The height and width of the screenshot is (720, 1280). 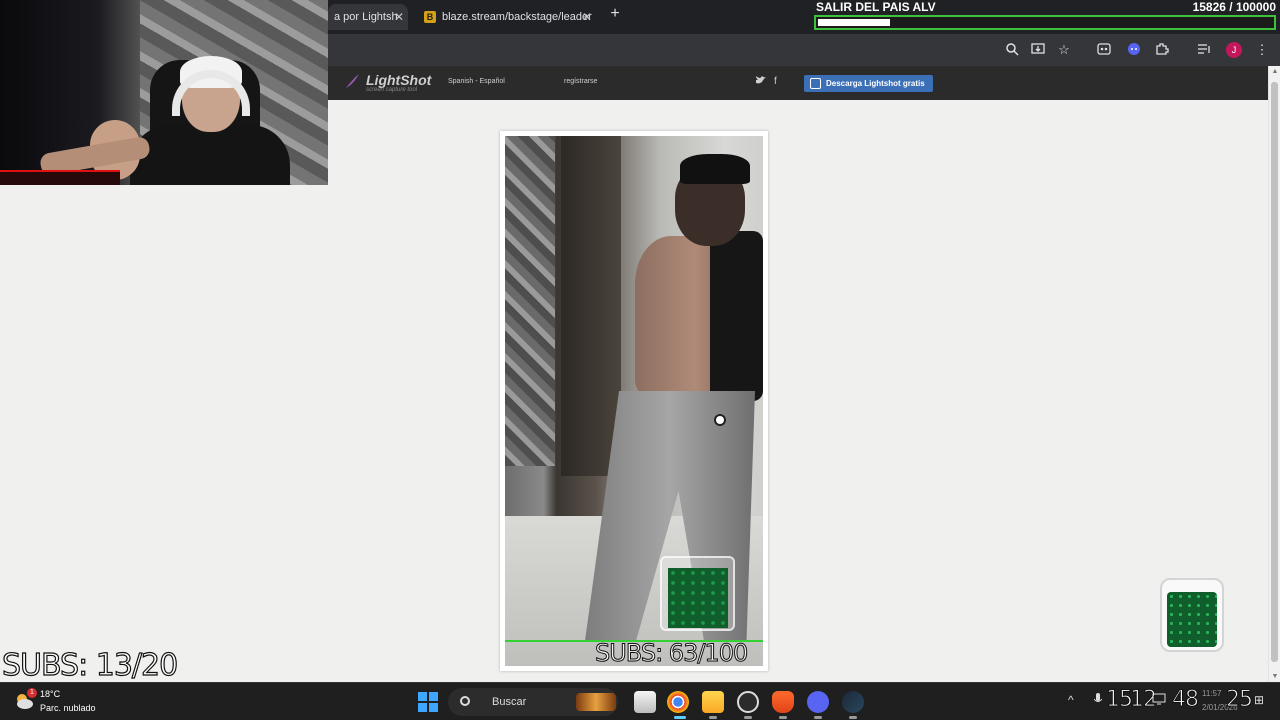 What do you see at coordinates (783, 717) in the screenshot?
I see `brave-running-indicator` at bounding box center [783, 717].